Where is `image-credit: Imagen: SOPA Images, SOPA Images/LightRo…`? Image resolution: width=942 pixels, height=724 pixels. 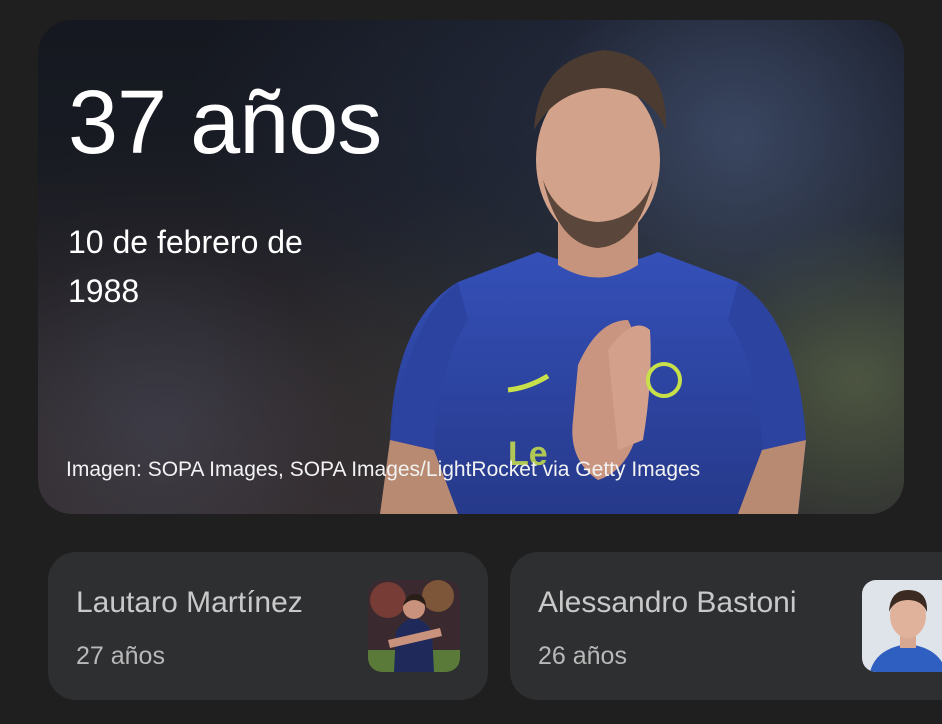
image-credit: Imagen: SOPA Images, SOPA Images/LightRo… is located at coordinates (383, 469).